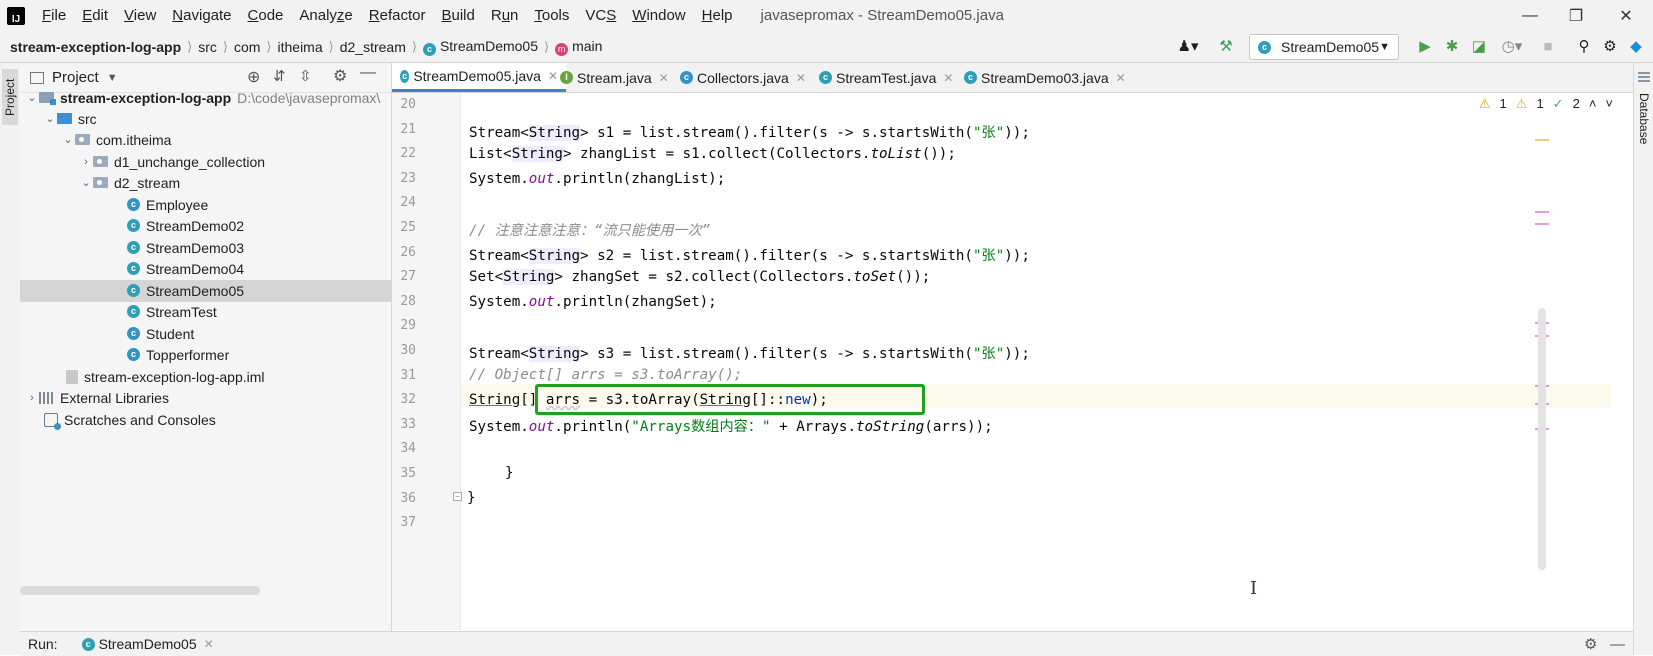 The image size is (1653, 656). Describe the element at coordinates (1452, 46) in the screenshot. I see `debug-icon: ✱` at that location.